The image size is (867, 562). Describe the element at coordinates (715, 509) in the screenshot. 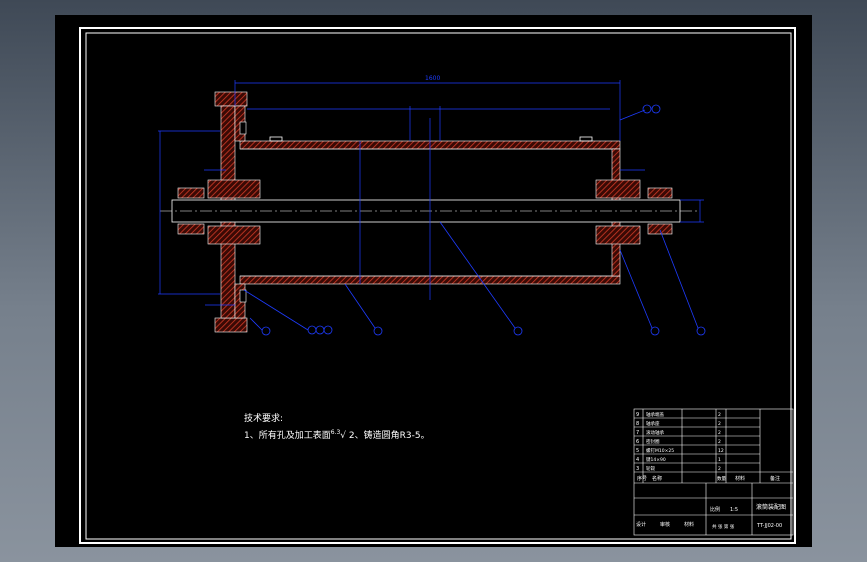

I see `scale-label: 比例` at that location.